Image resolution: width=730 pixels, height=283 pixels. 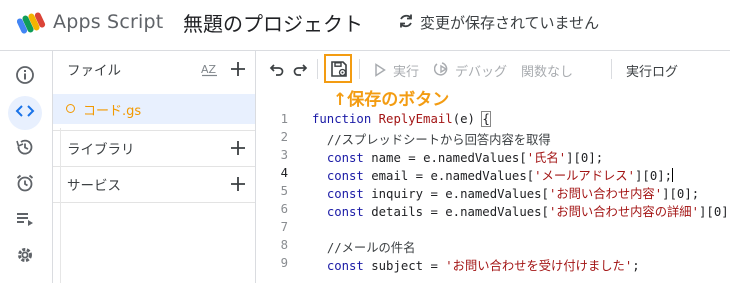 I want to click on line-number: 4, so click(x=284, y=173).